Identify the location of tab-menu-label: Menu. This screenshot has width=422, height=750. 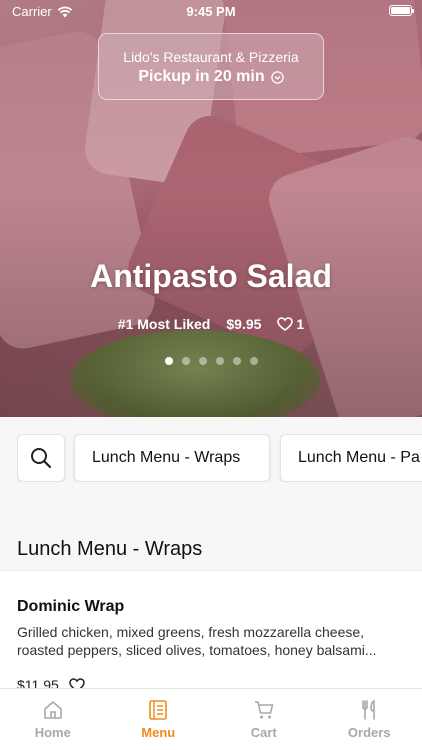
(158, 732).